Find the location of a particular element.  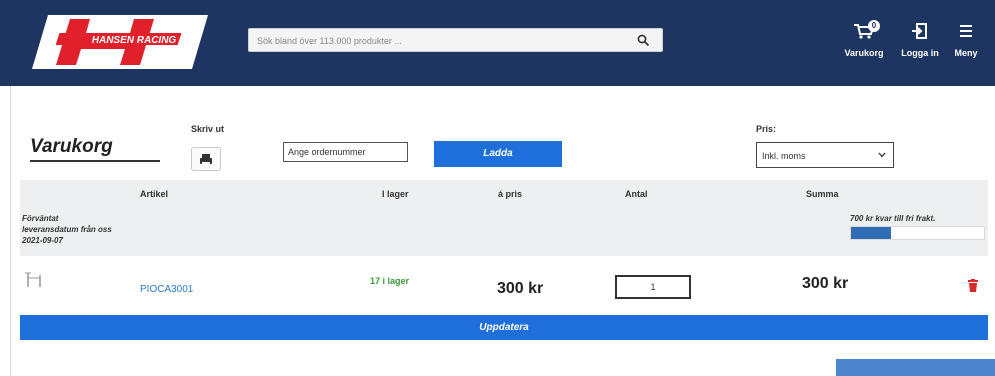

login-label: Logga in is located at coordinates (920, 53).